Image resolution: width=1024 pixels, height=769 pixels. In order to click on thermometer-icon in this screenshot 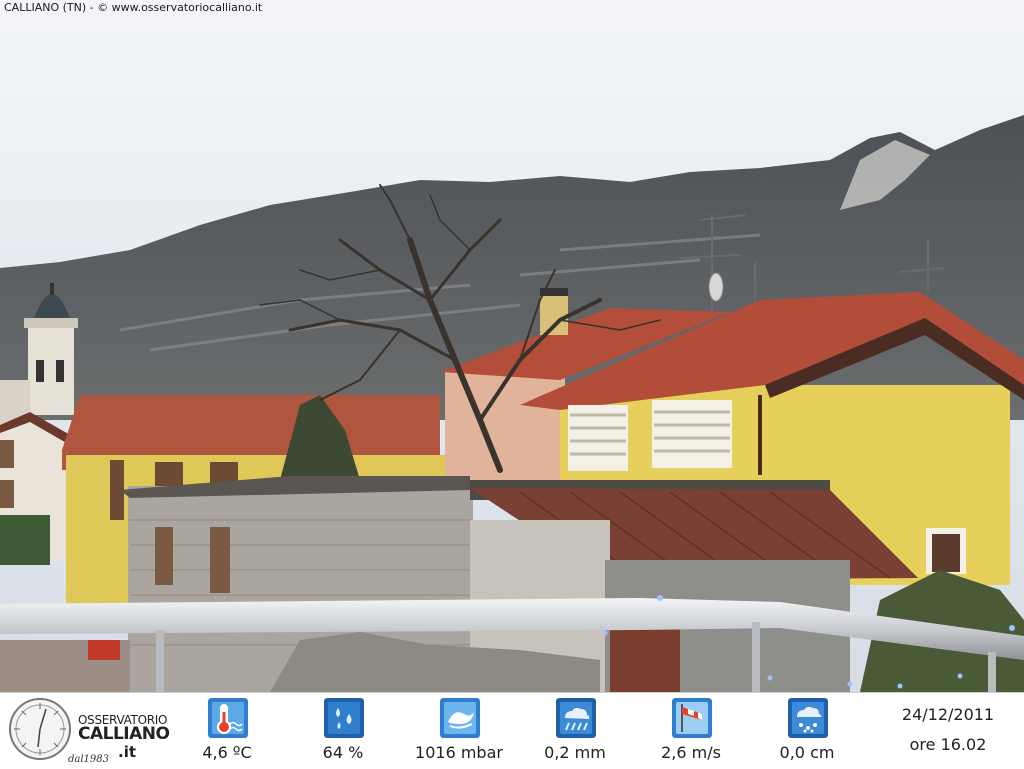, I will do `click(228, 718)`.